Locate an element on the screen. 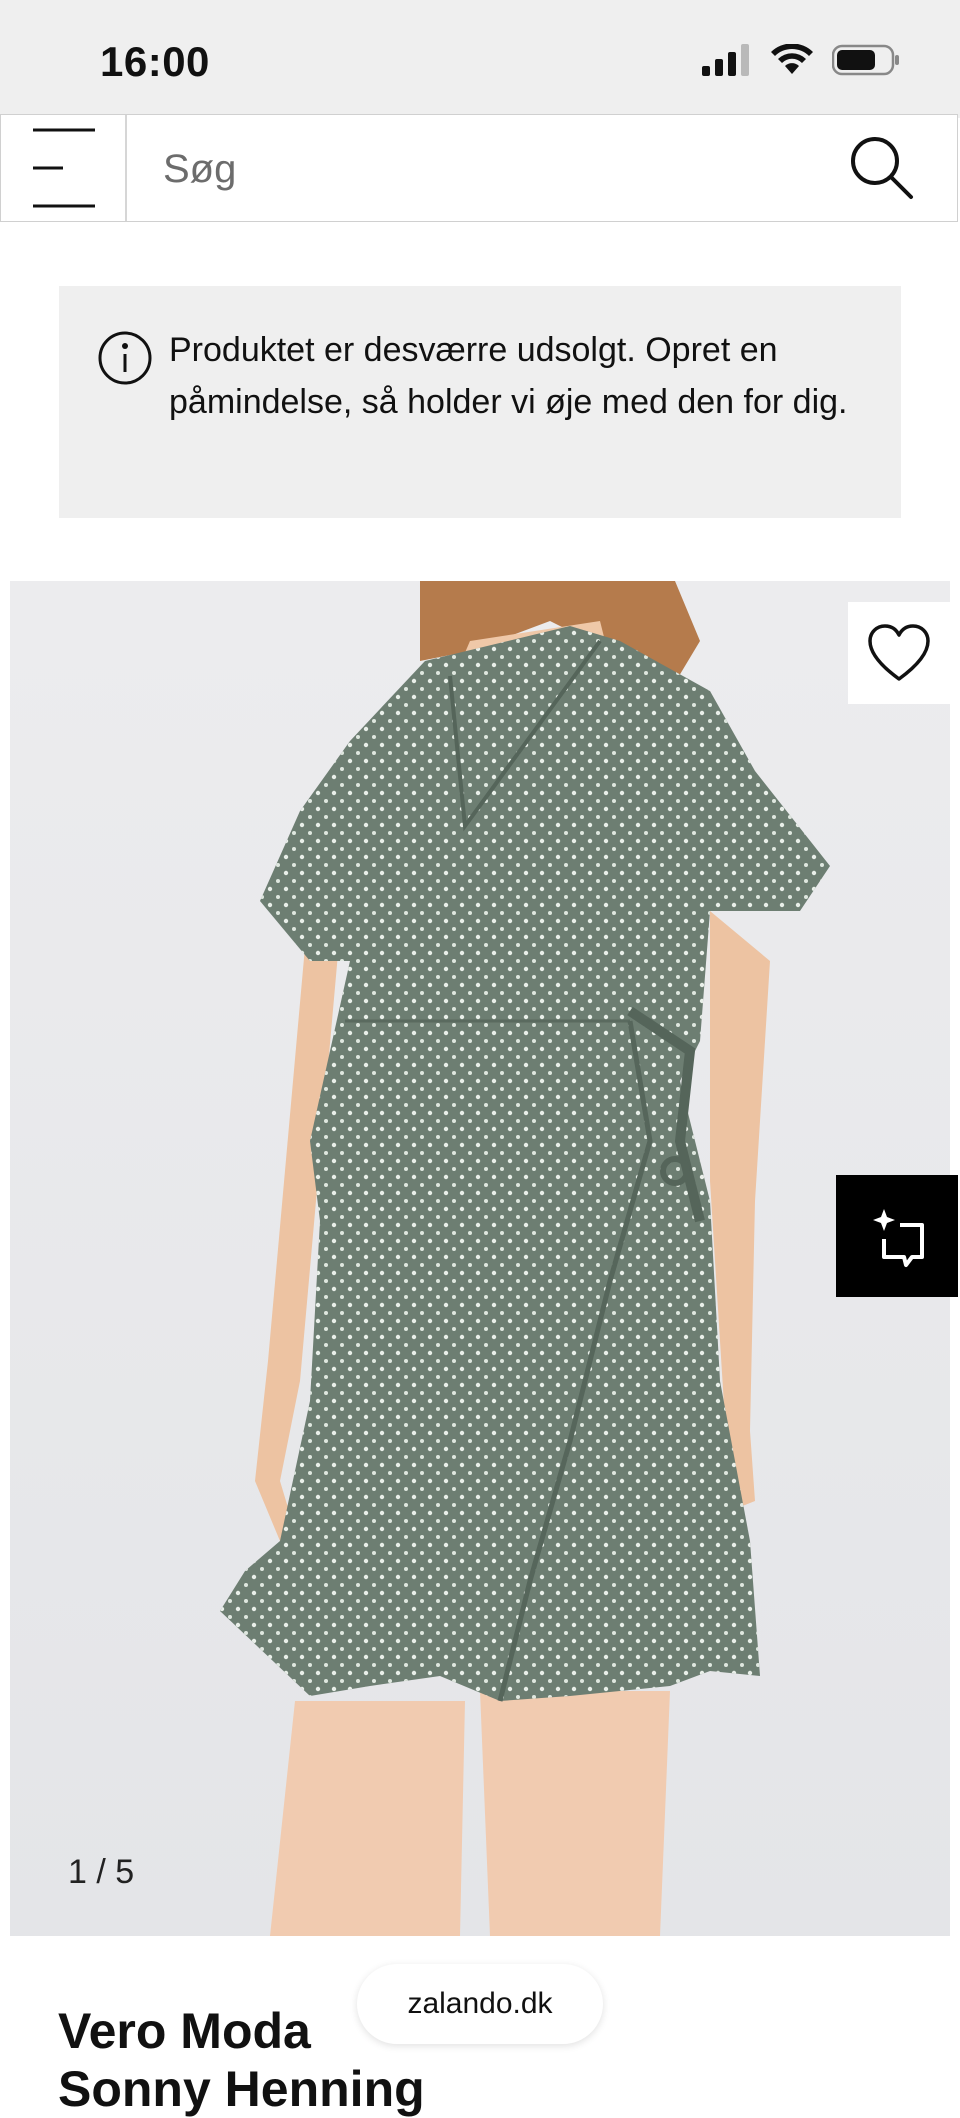 The image size is (960, 2118). cellular-signal-icon is located at coordinates (725, 60).